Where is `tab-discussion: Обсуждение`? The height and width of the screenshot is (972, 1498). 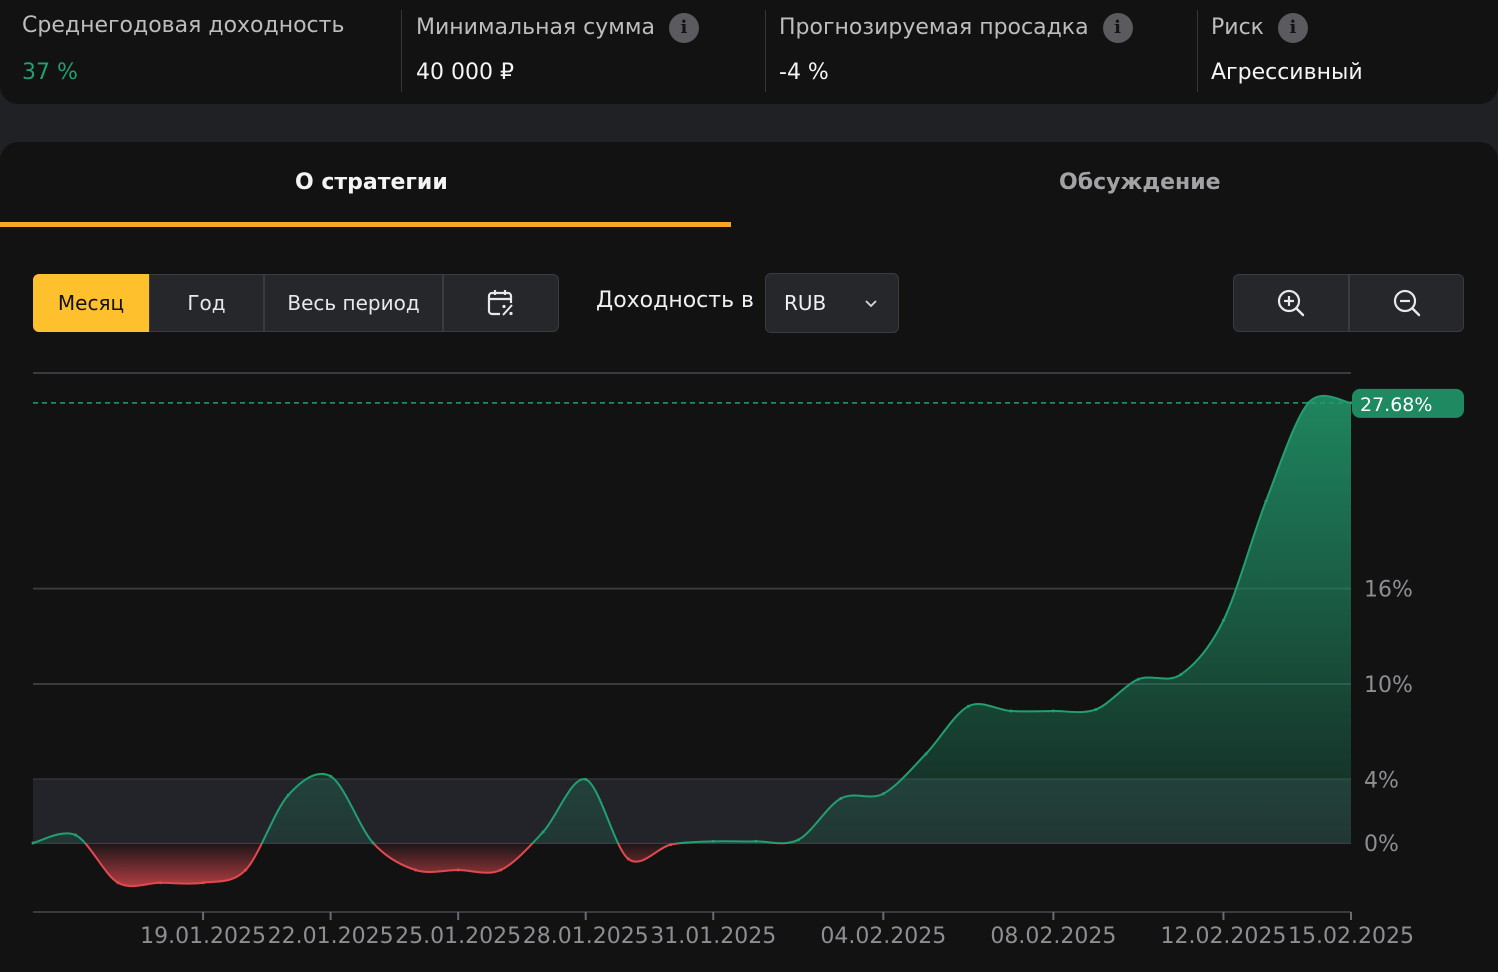
tab-discussion: Обсуждение is located at coordinates (1140, 182).